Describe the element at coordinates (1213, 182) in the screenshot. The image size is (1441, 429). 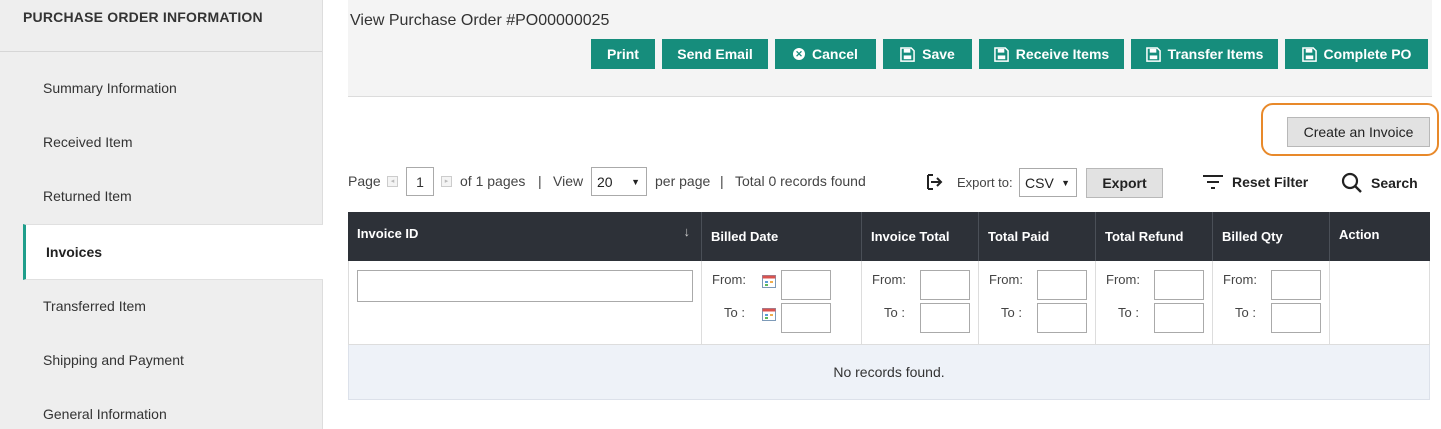
I see `filter-icon` at that location.